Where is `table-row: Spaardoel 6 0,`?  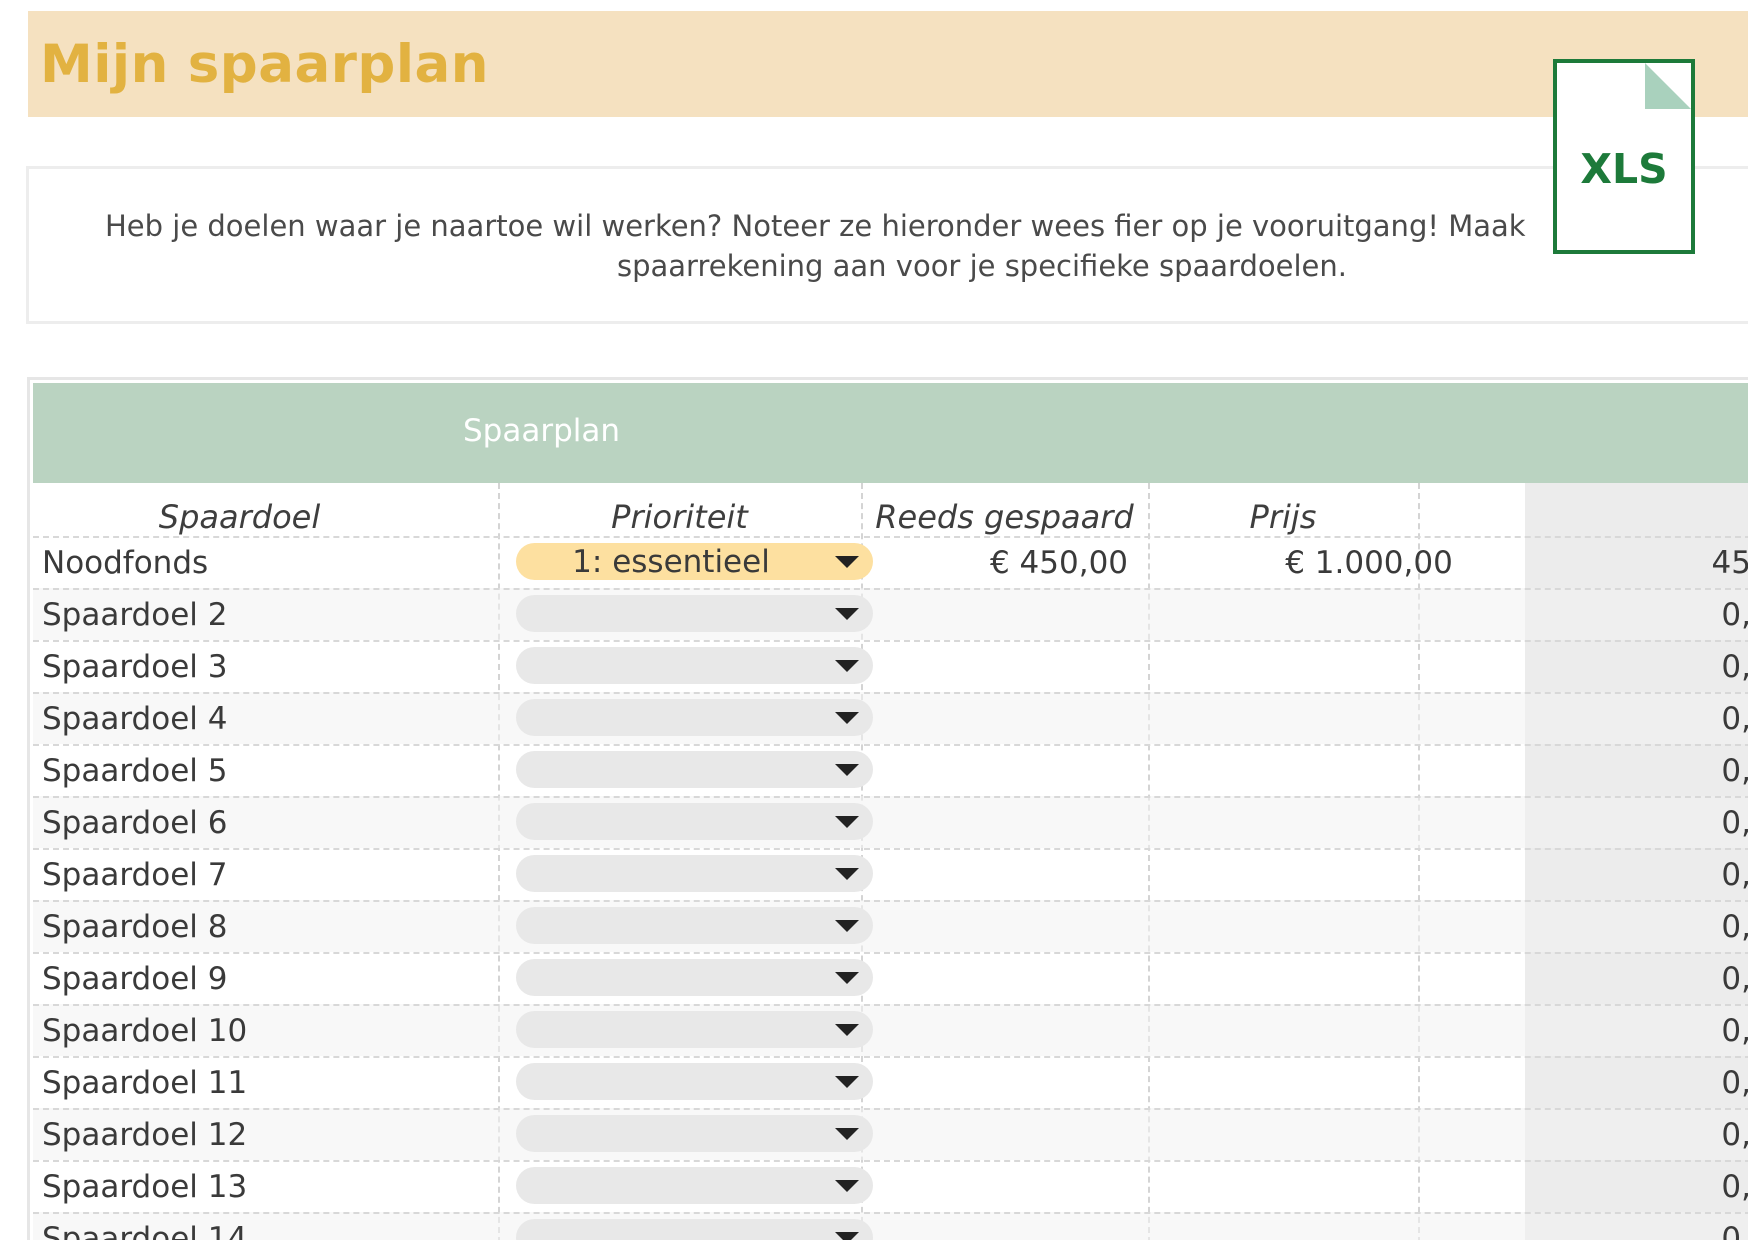 table-row: Spaardoel 6 0, is located at coordinates (890, 822).